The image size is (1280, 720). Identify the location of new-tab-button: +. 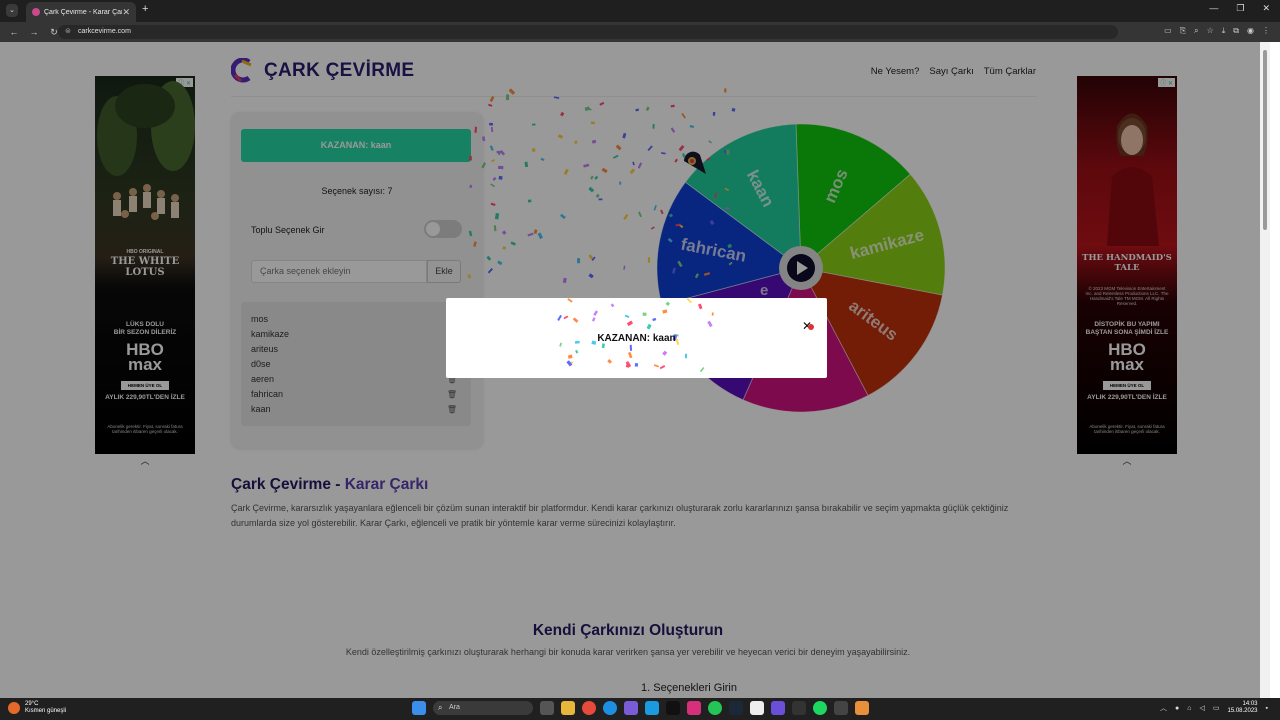
(145, 9).